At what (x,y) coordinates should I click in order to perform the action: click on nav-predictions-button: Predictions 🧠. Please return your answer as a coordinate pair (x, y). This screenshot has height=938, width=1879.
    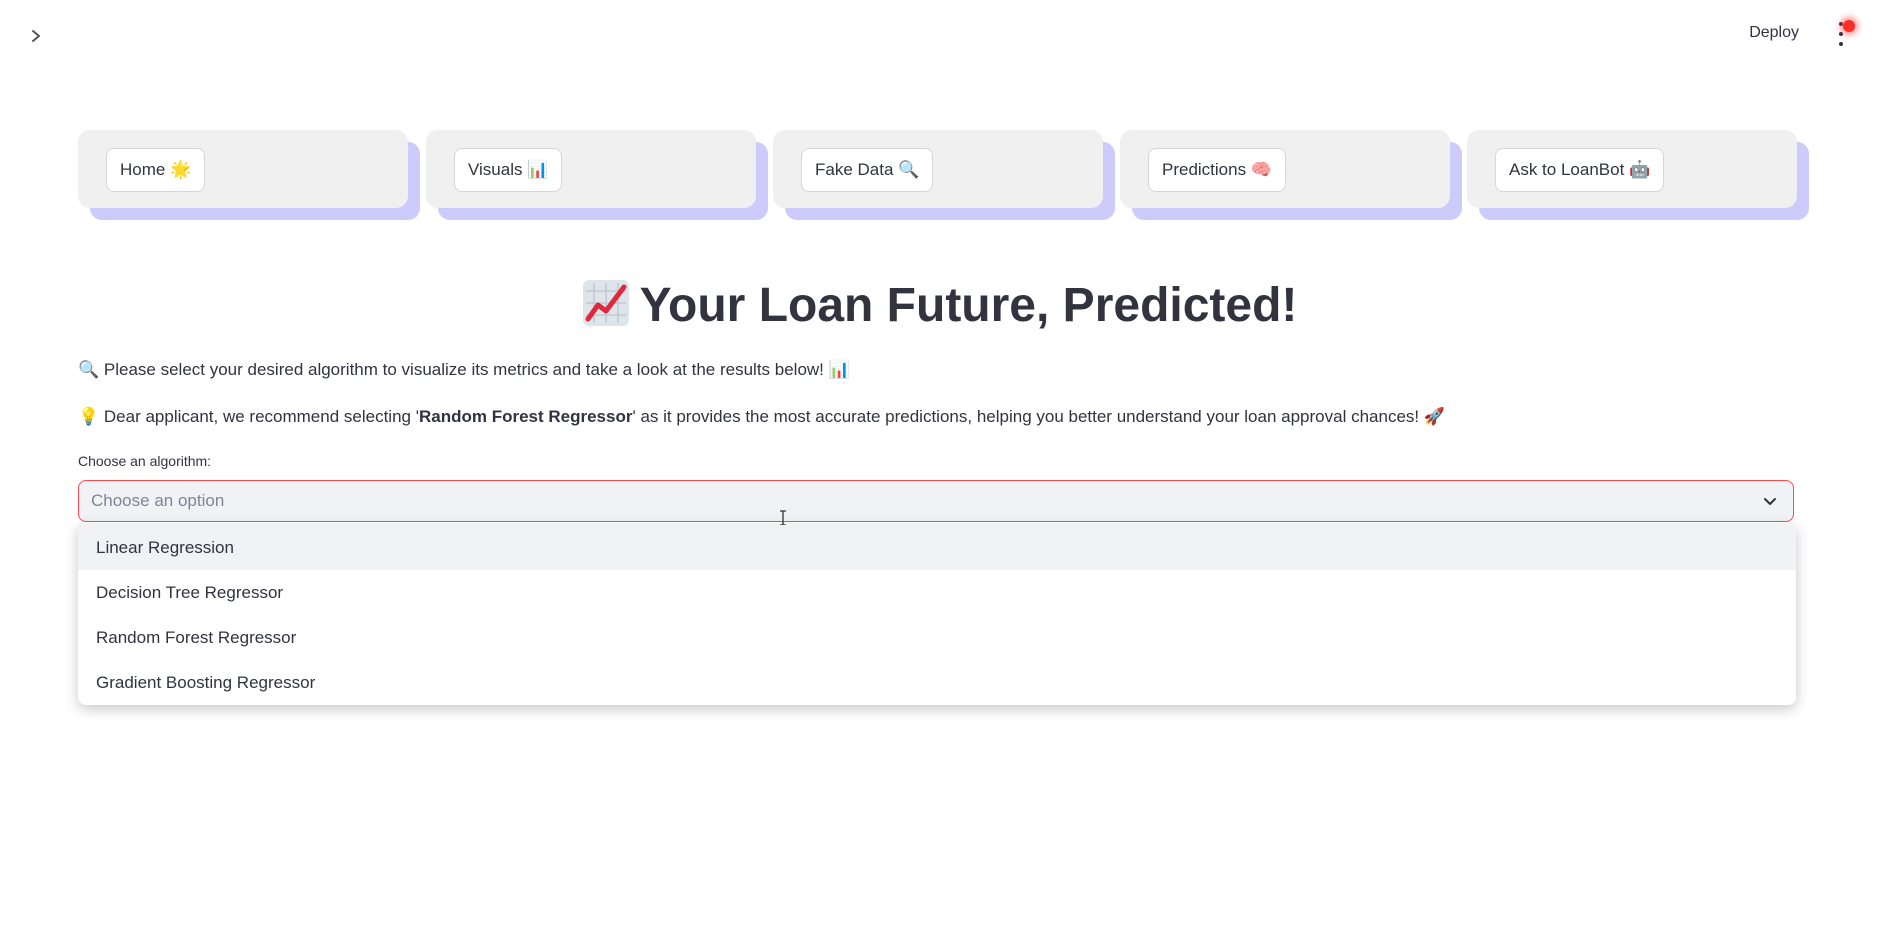
    Looking at the image, I should click on (1217, 170).